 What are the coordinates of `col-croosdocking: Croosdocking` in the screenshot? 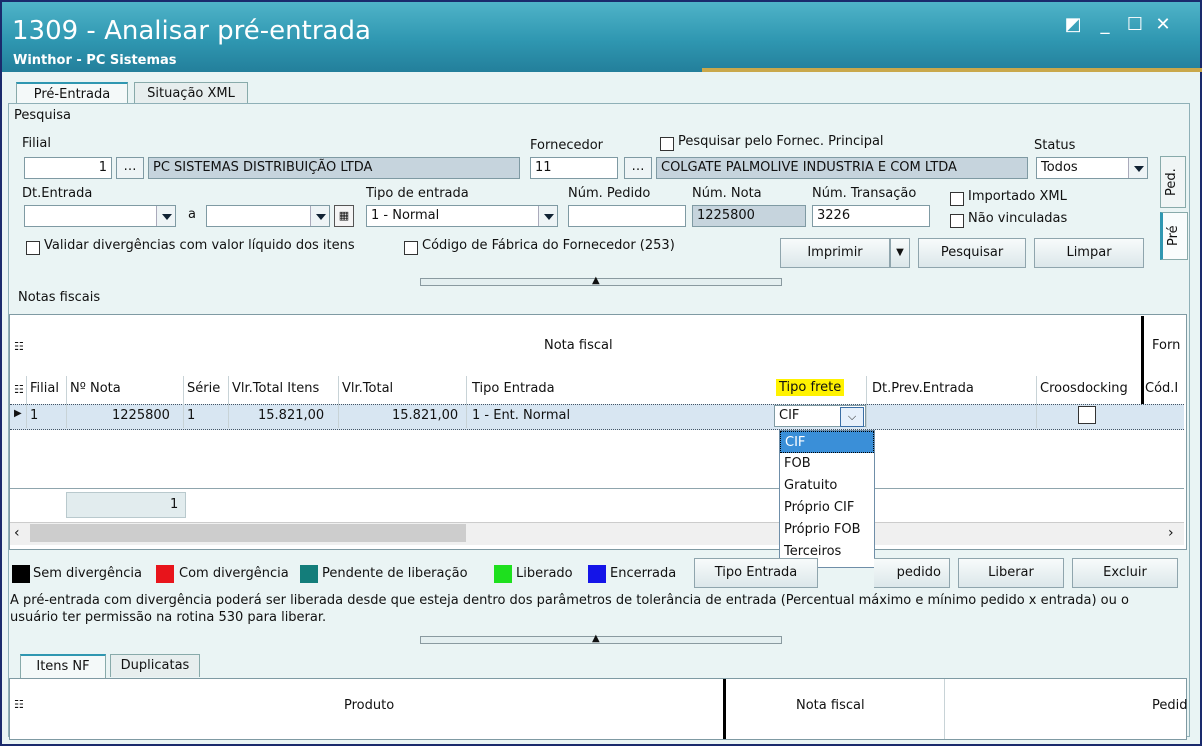 It's located at (1084, 388).